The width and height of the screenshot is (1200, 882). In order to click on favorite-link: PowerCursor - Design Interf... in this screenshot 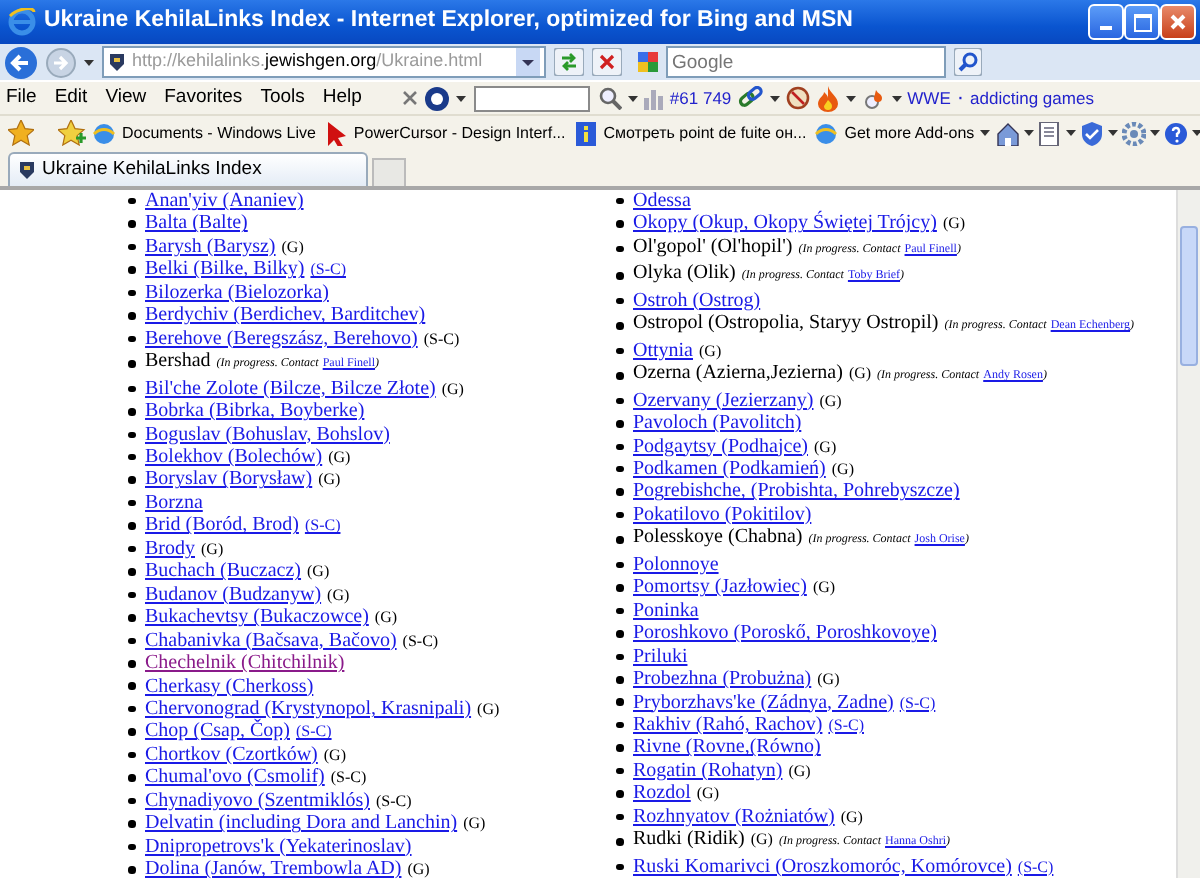, I will do `click(444, 133)`.